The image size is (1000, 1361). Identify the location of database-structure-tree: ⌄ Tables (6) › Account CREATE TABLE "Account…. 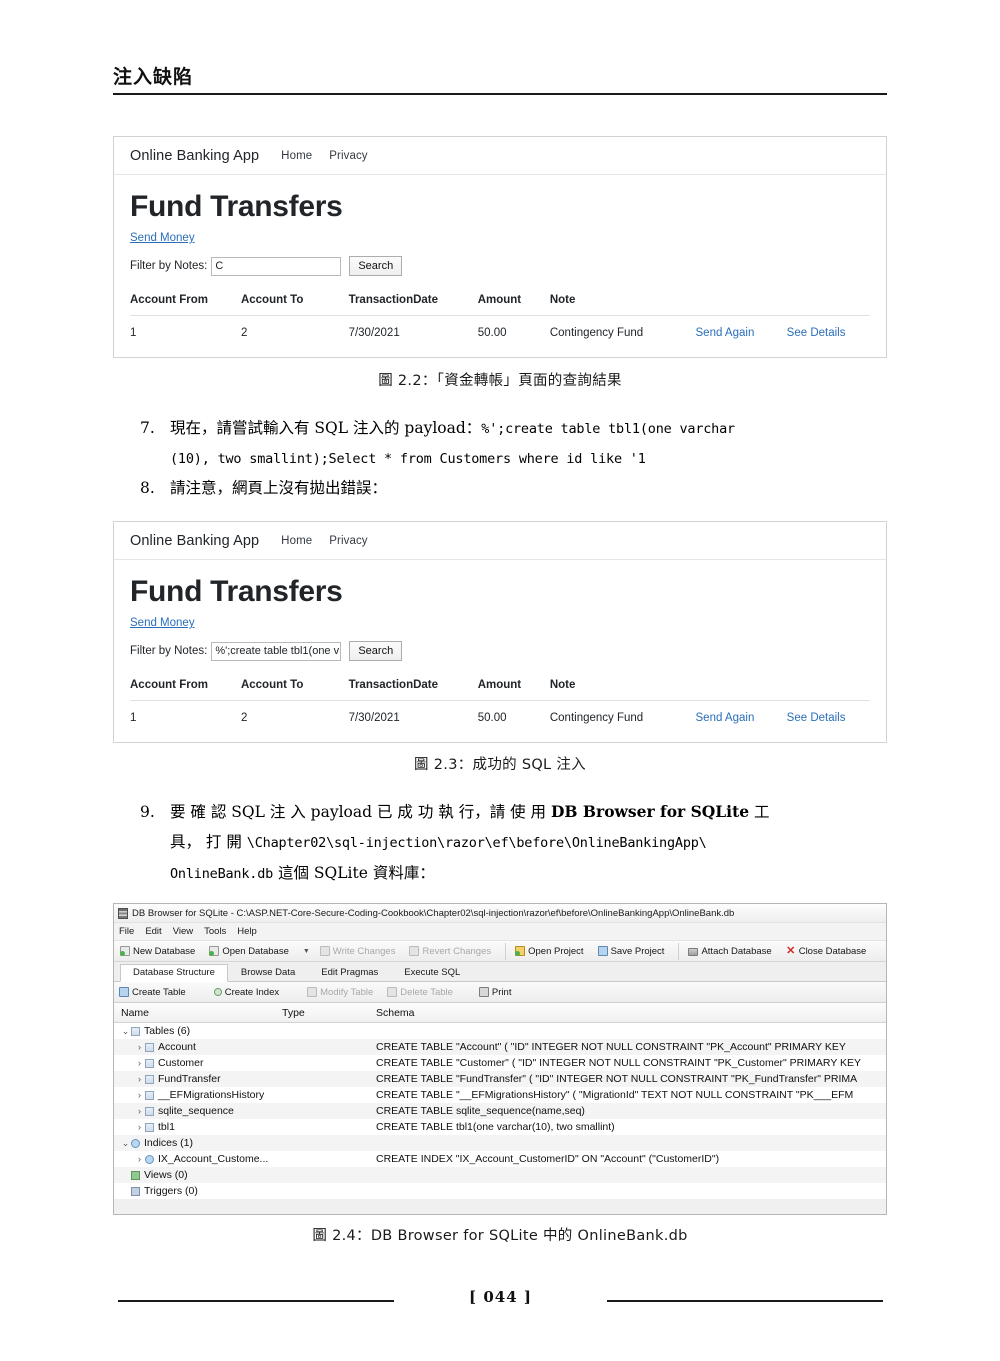
(500, 1111).